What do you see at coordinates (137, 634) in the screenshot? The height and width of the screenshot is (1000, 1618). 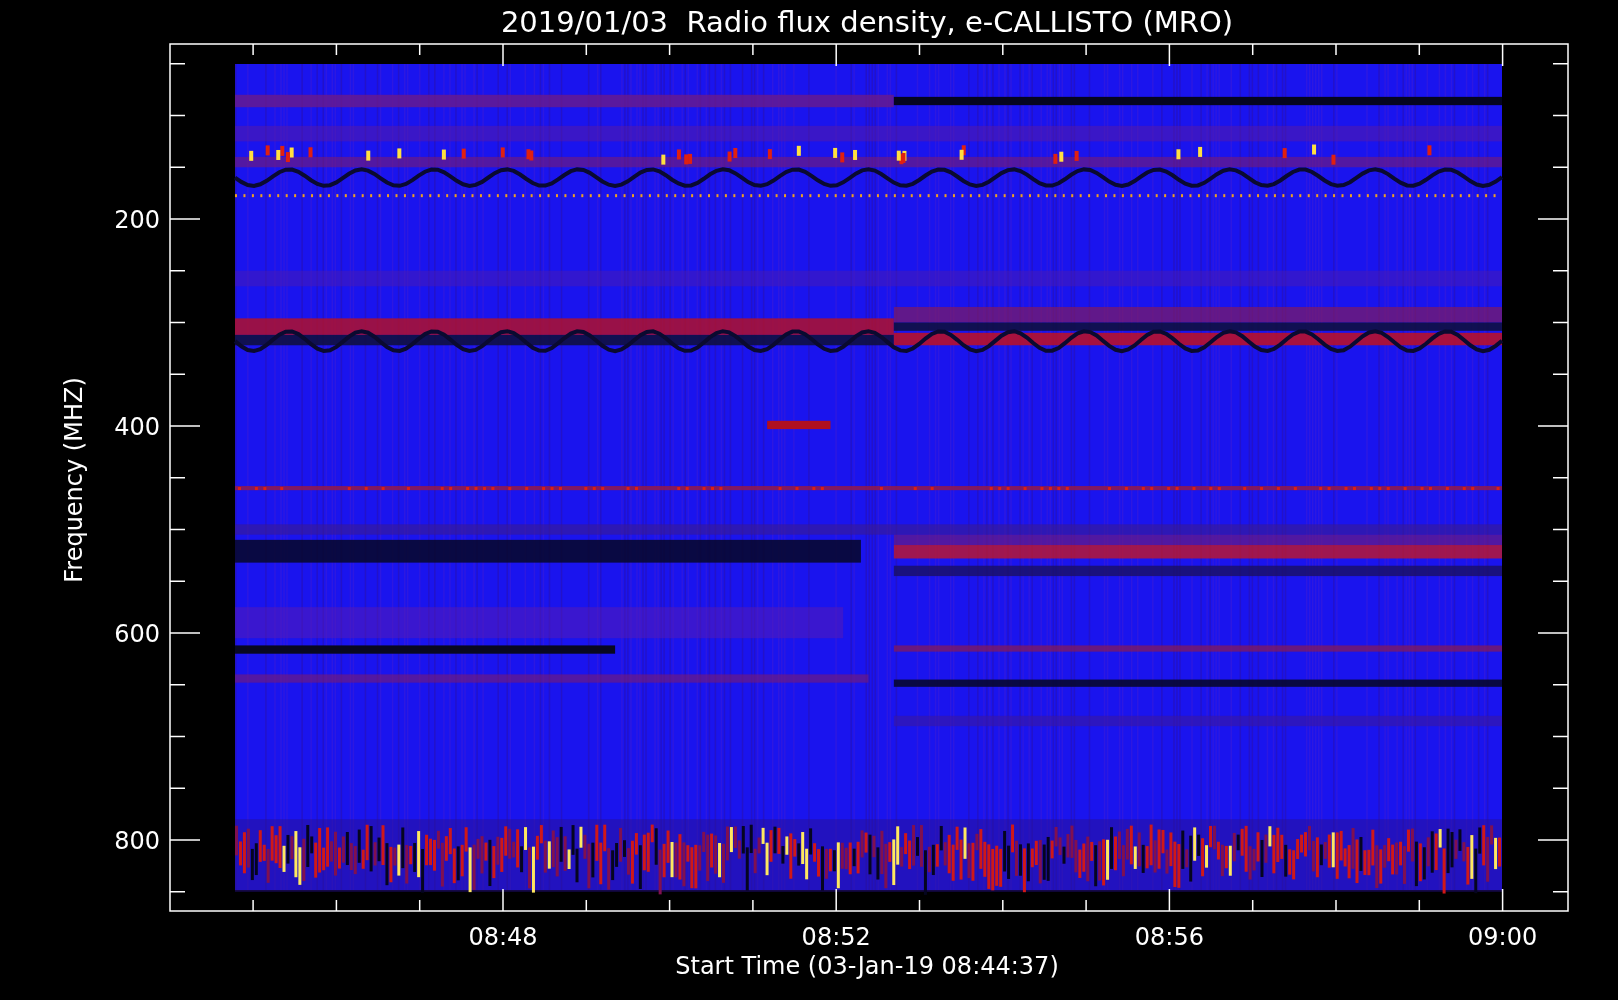 I see `y-tick-label: 600` at bounding box center [137, 634].